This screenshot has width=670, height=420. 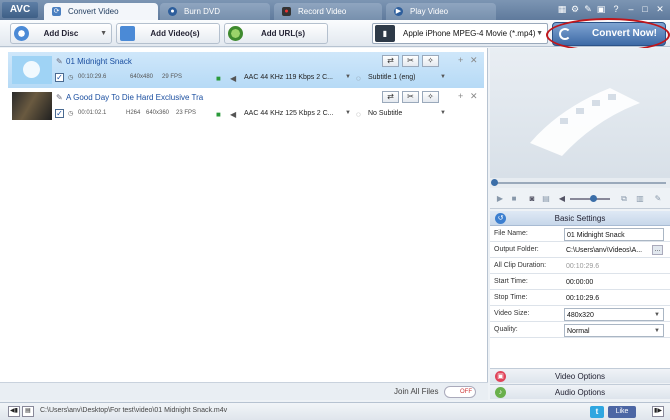 What do you see at coordinates (99, 61) in the screenshot?
I see `file-name: 01 Midnight Snack` at bounding box center [99, 61].